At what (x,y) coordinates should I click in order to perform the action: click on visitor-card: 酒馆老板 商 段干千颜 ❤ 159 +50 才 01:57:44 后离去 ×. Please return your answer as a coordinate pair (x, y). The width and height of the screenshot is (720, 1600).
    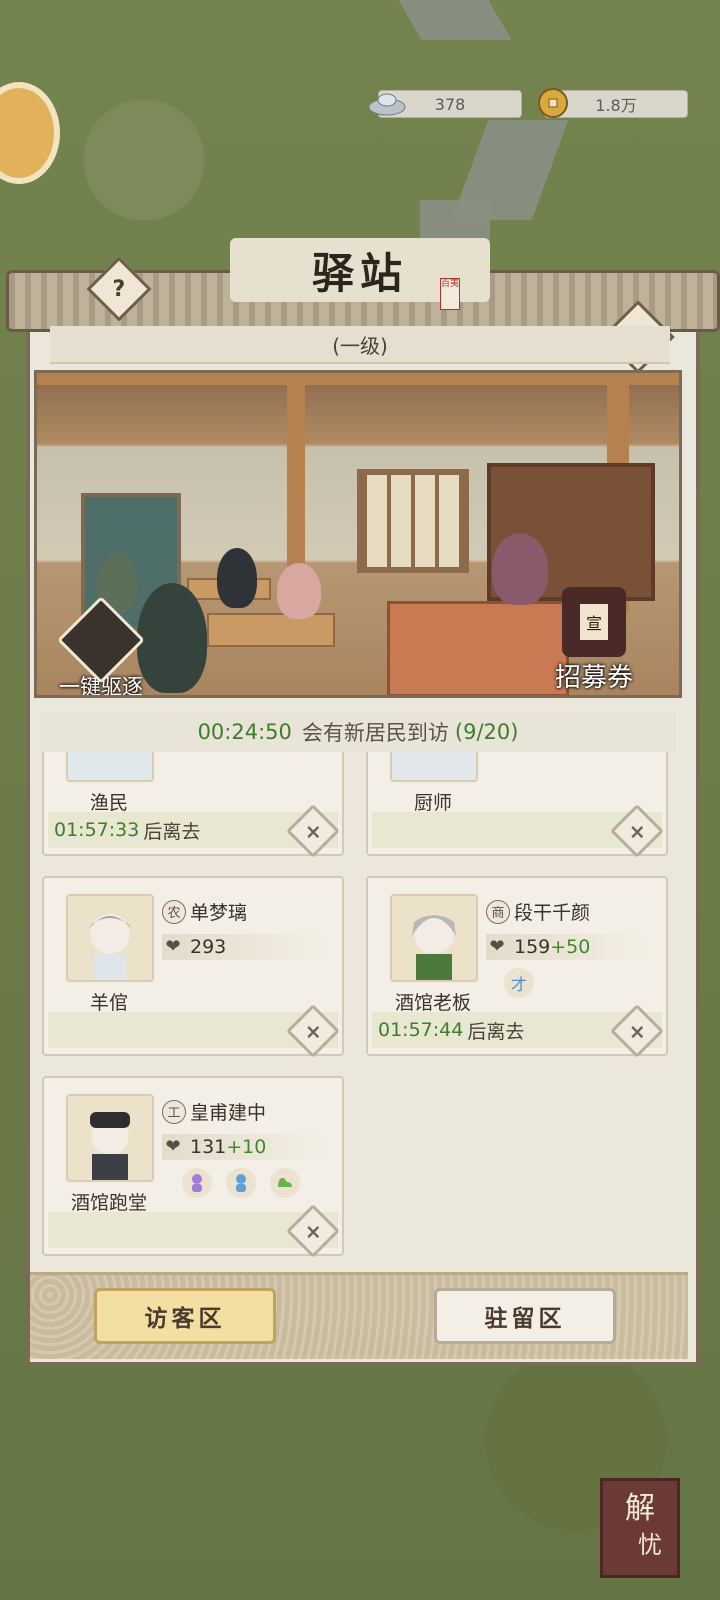
    Looking at the image, I should click on (517, 967).